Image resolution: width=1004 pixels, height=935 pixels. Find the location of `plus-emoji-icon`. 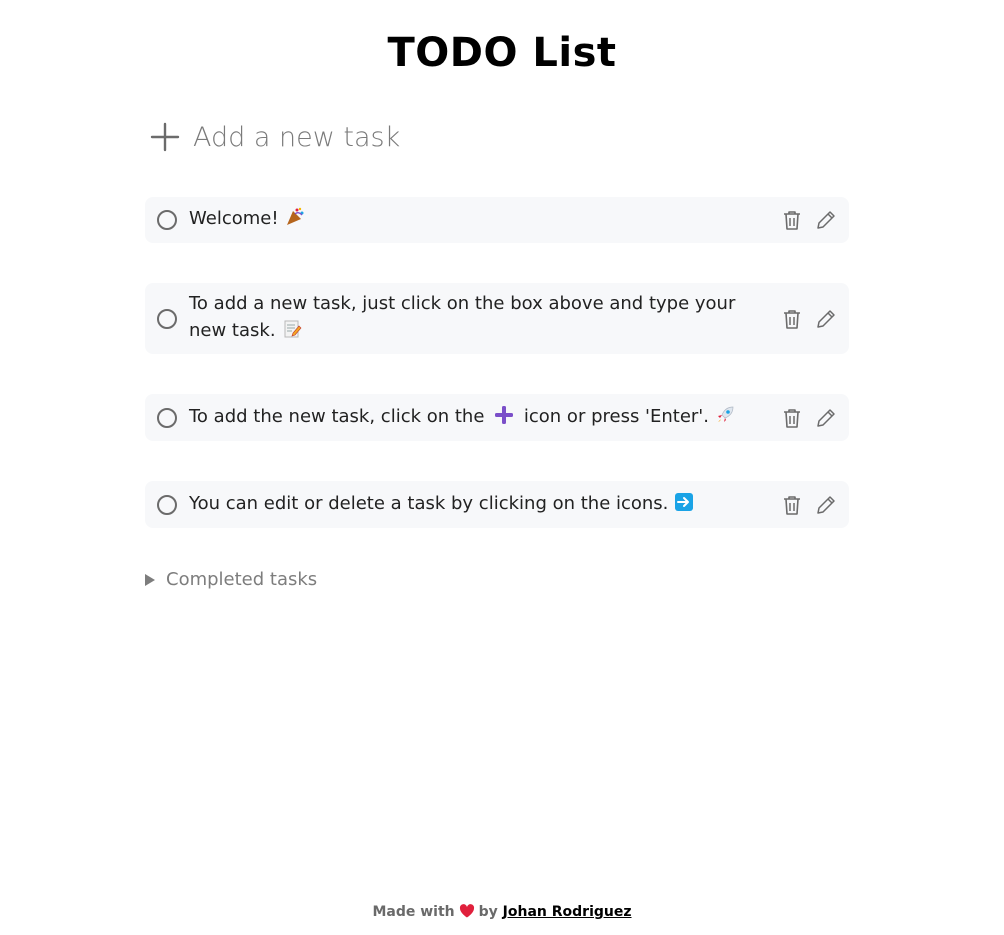

plus-emoji-icon is located at coordinates (504, 419).